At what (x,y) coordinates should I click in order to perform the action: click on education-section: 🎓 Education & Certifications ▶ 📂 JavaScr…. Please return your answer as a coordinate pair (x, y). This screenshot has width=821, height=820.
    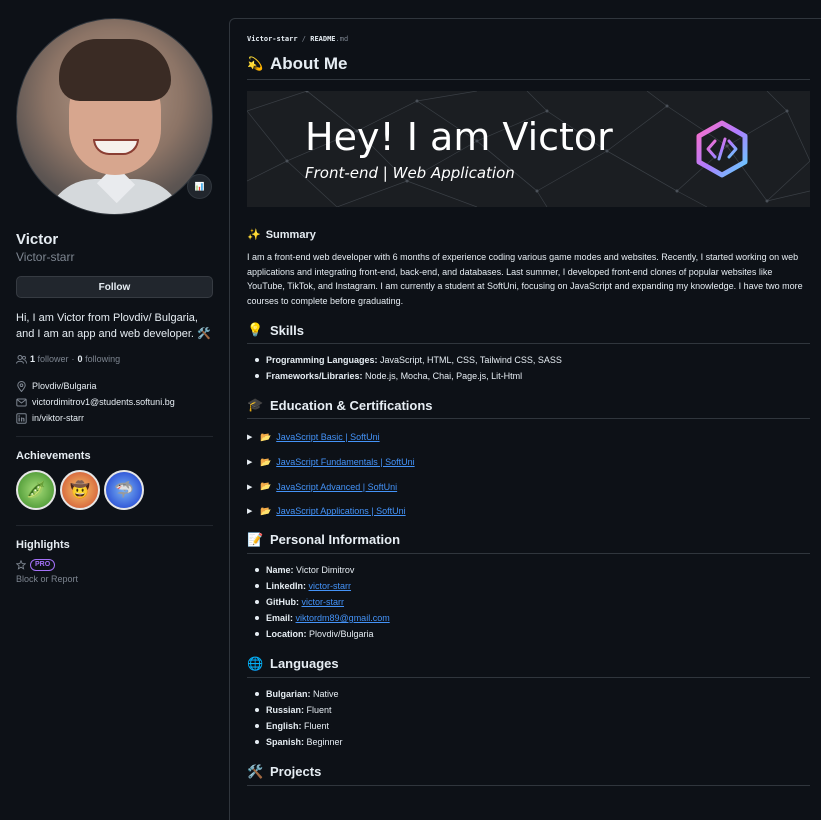
    Looking at the image, I should click on (528, 460).